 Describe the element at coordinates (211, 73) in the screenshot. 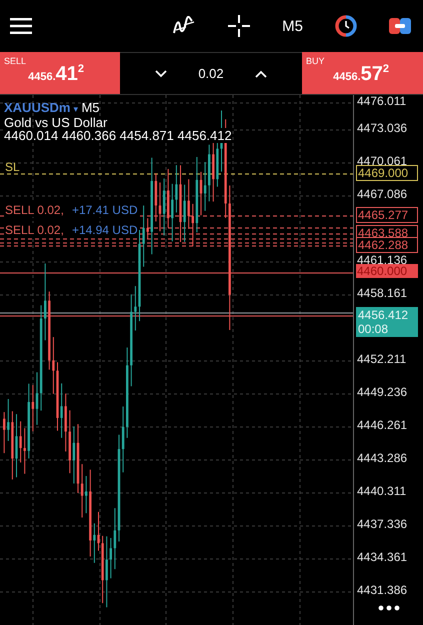

I see `volume-value: 0.02` at that location.